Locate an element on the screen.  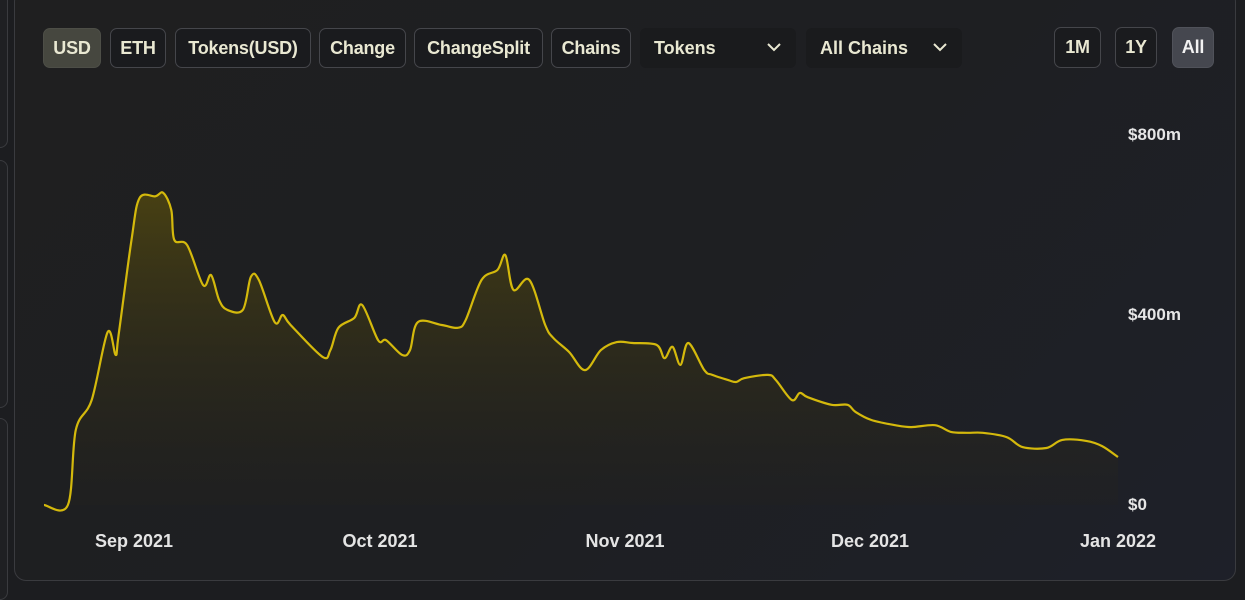
x-tick-label-jan-2022: Jan 2022 is located at coordinates (1118, 541).